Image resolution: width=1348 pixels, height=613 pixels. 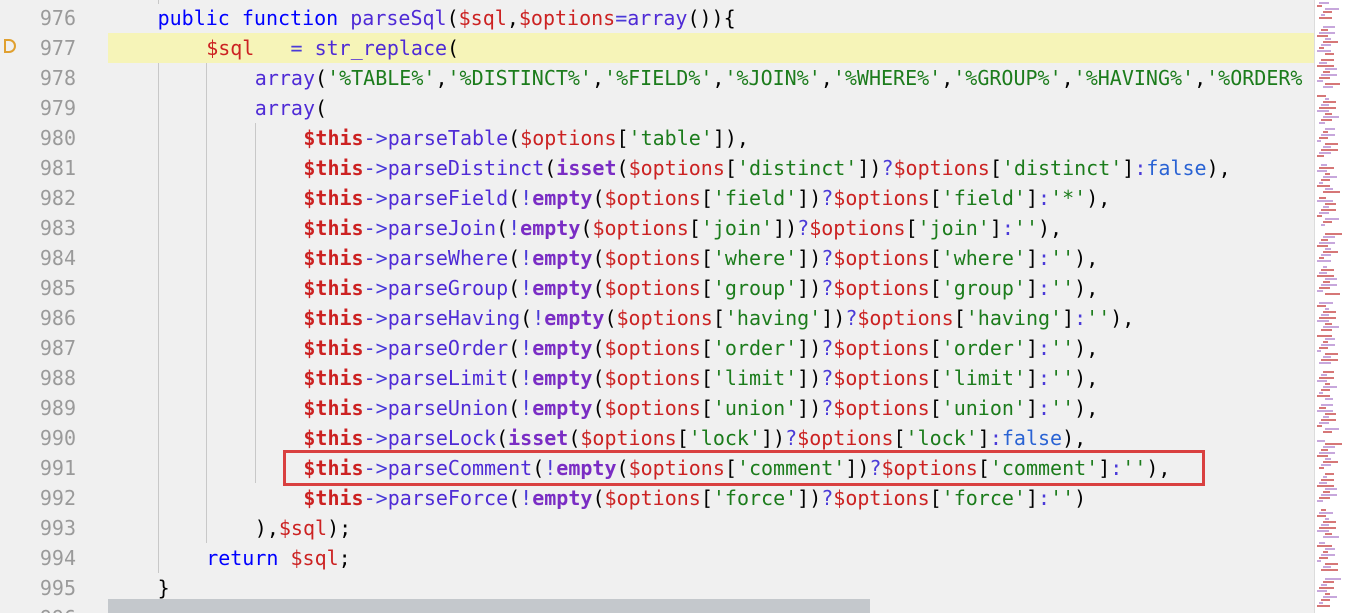 I want to click on line-number: 993, so click(x=57, y=528).